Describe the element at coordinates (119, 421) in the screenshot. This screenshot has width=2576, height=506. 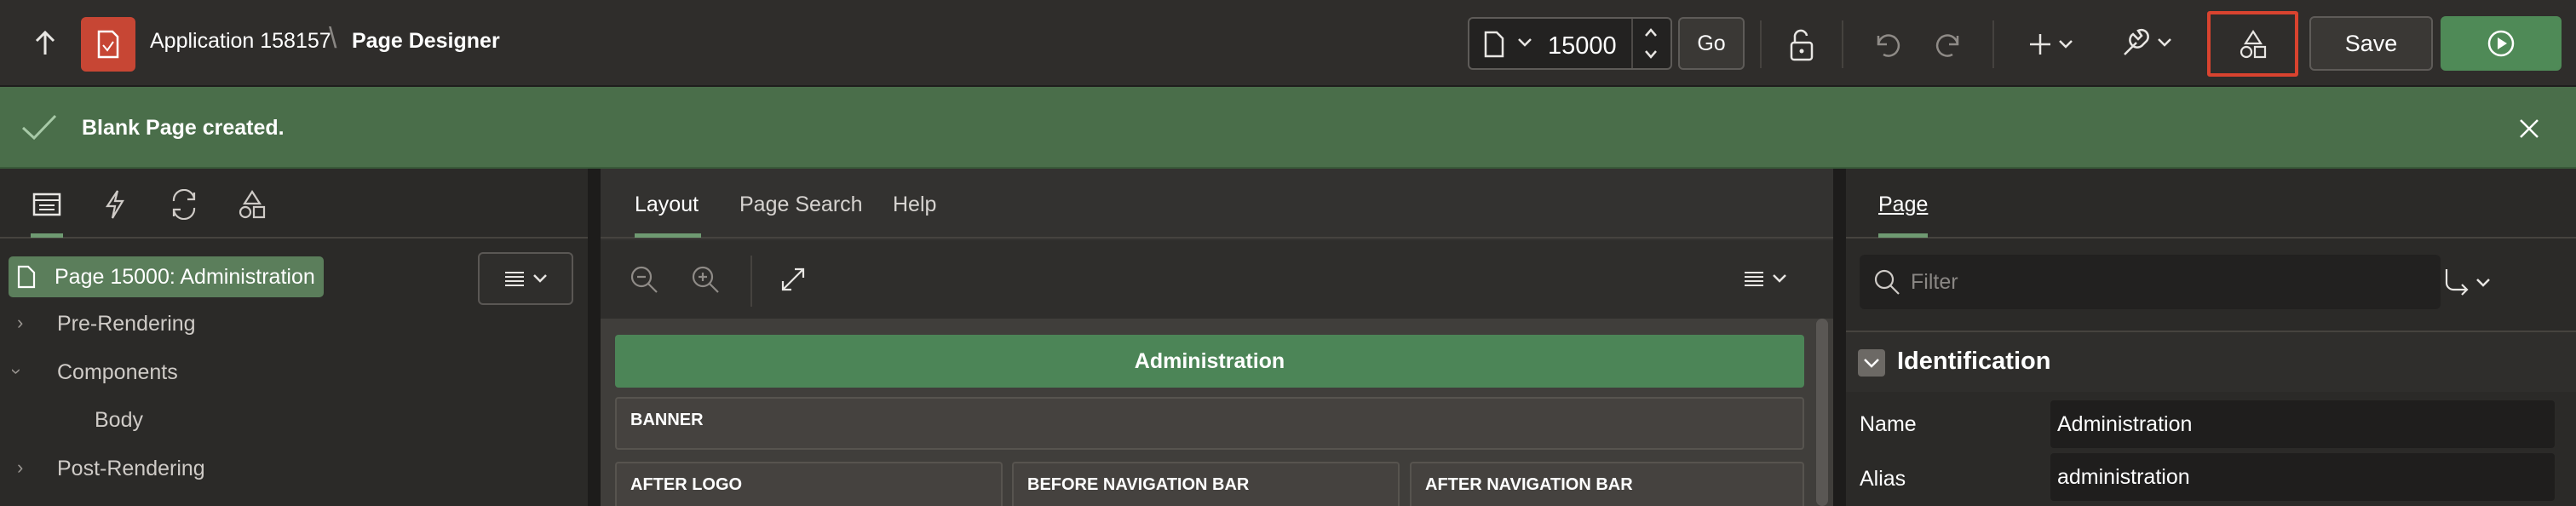
I see `tree-node-body: Body` at that location.